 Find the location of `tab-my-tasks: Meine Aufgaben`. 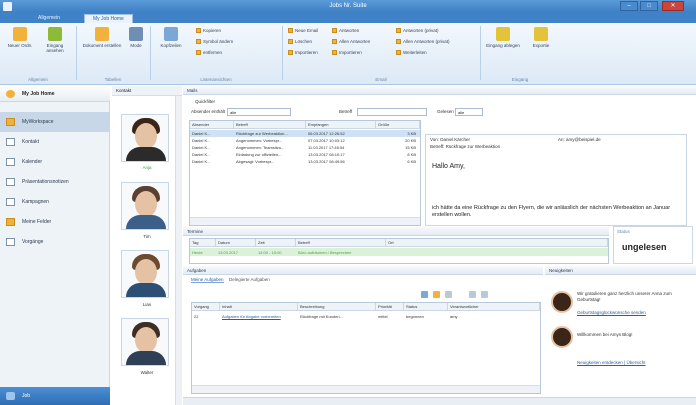

tab-my-tasks: Meine Aufgaben is located at coordinates (207, 280).